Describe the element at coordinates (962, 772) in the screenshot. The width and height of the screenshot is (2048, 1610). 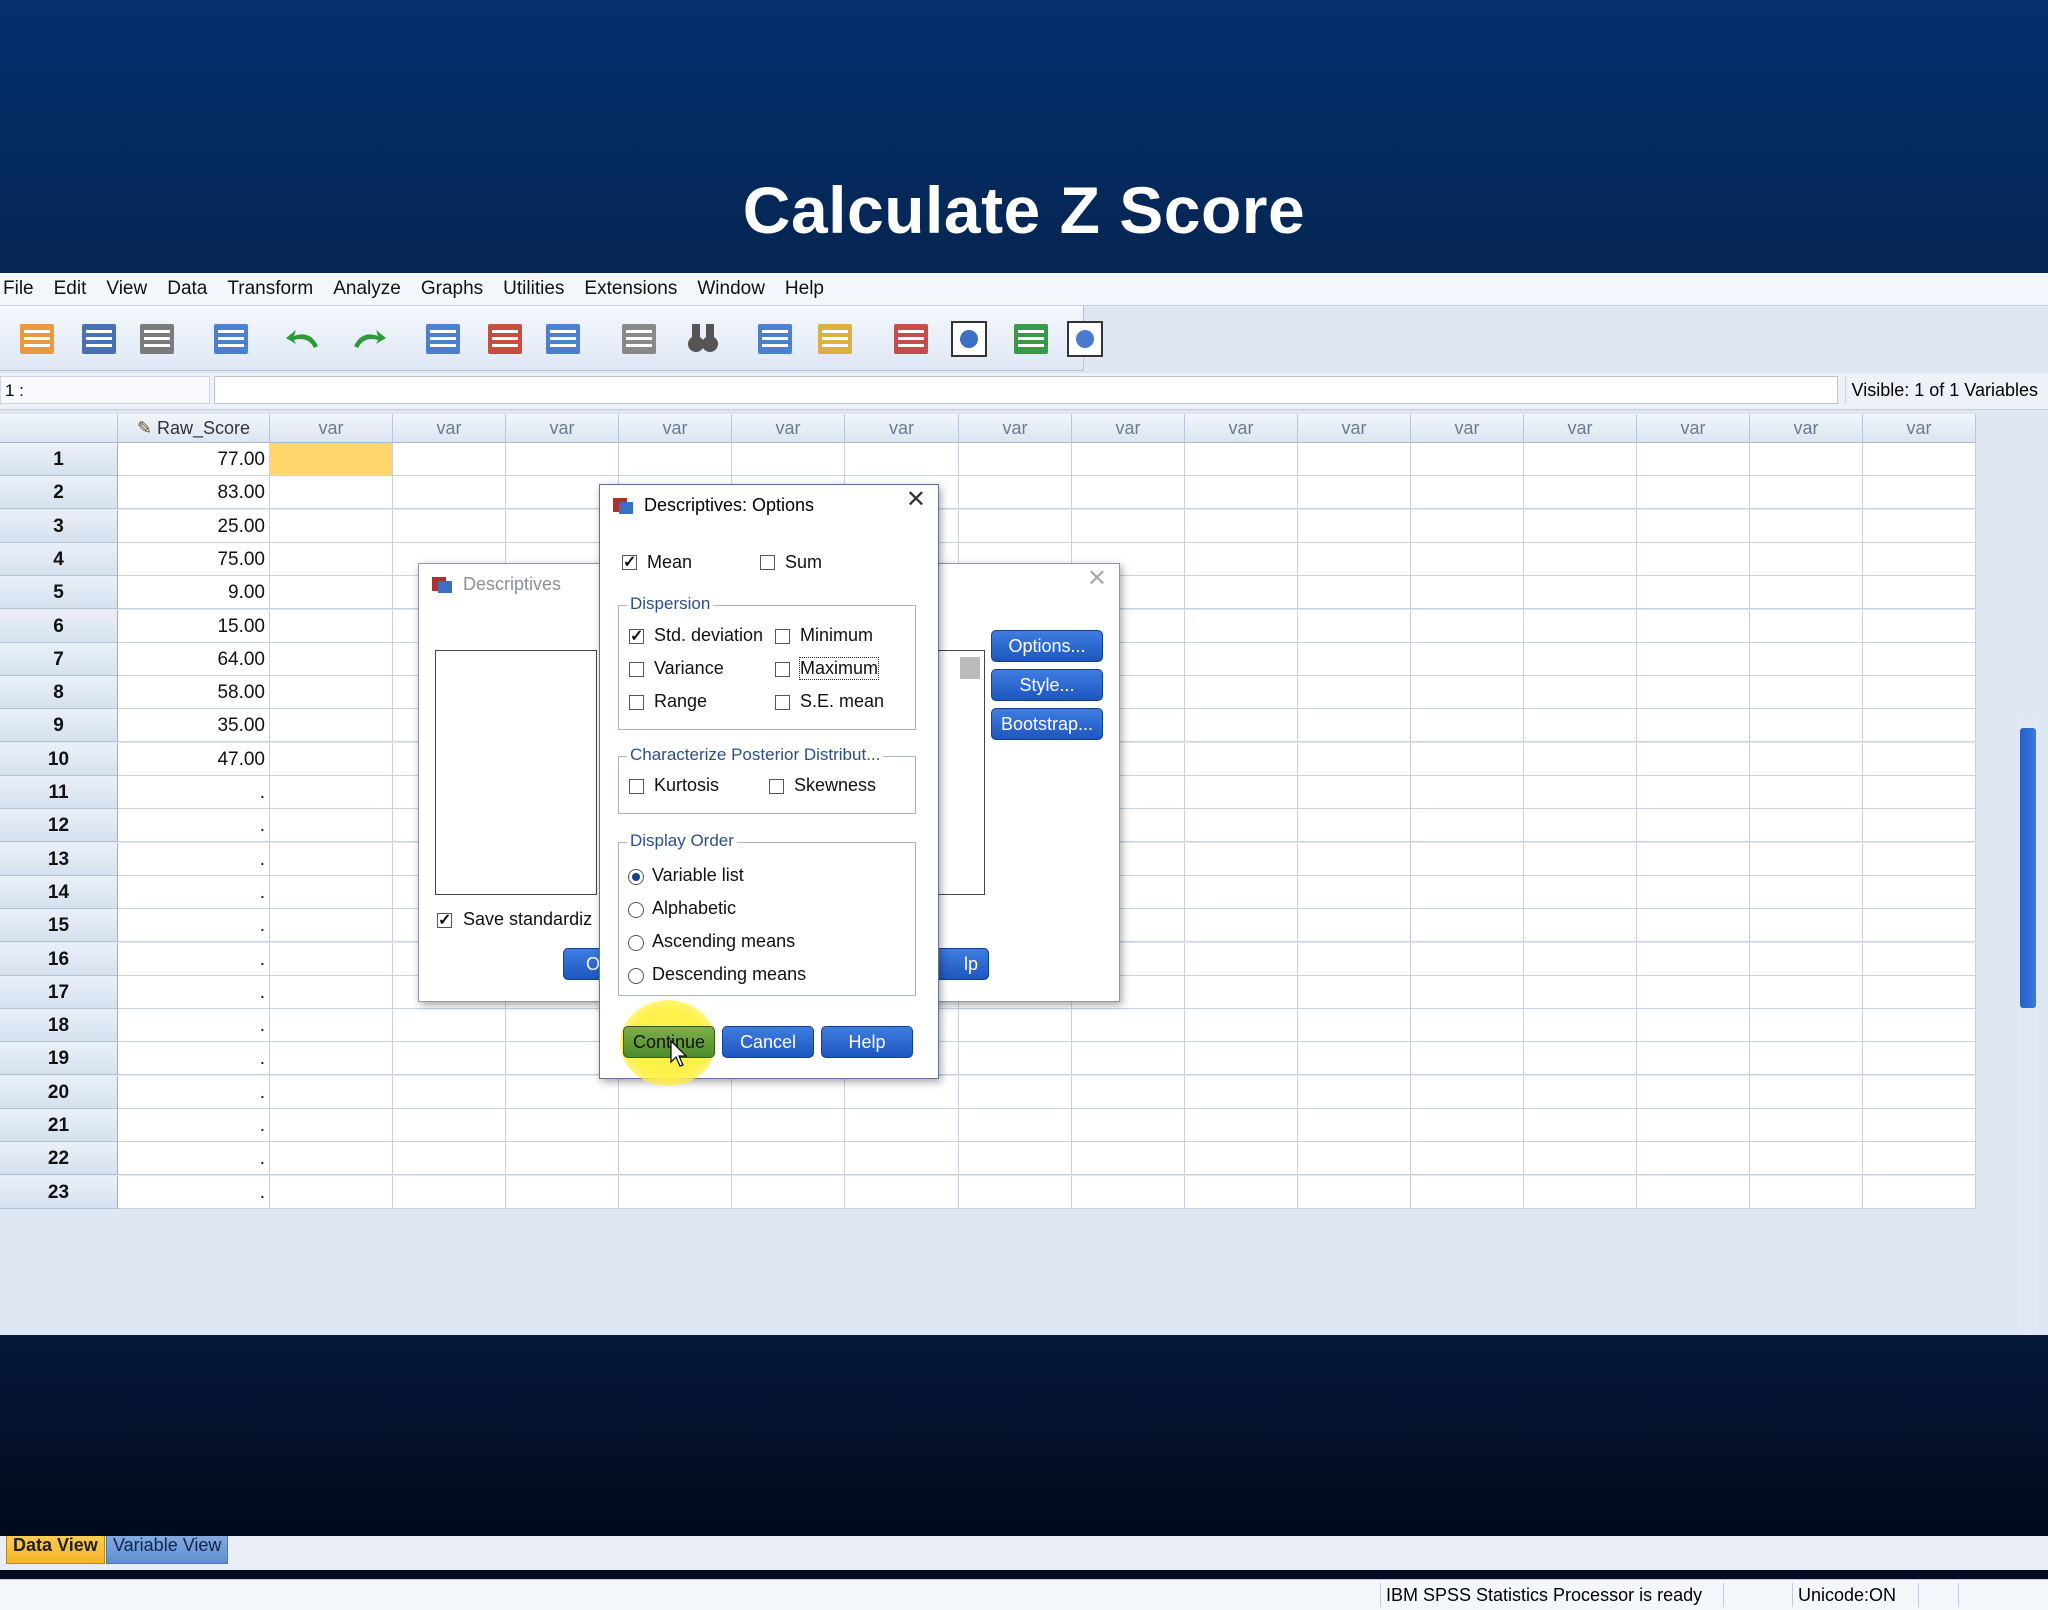
I see `target-variable-list` at that location.